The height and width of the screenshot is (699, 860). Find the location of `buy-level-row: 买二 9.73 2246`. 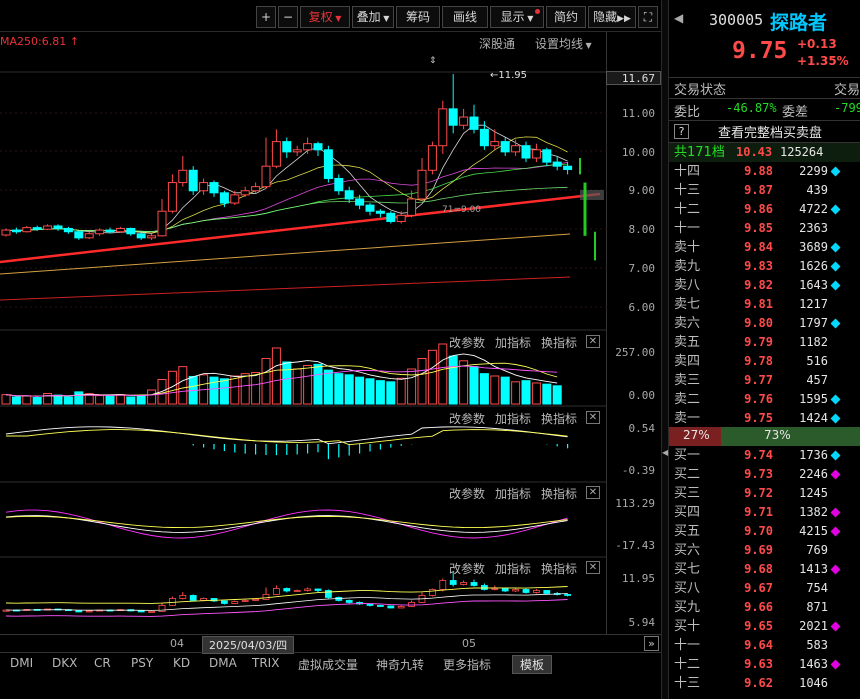

buy-level-row: 买二 9.73 2246 is located at coordinates (764, 474).